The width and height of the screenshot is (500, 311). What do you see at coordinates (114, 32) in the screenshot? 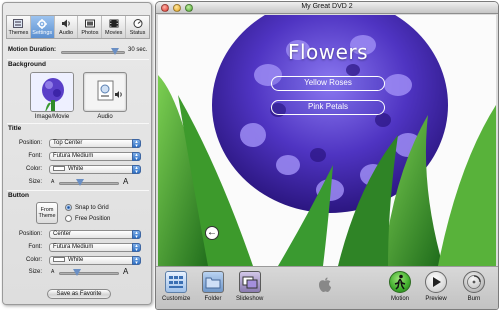
I see `tab-label: Movies` at bounding box center [114, 32].